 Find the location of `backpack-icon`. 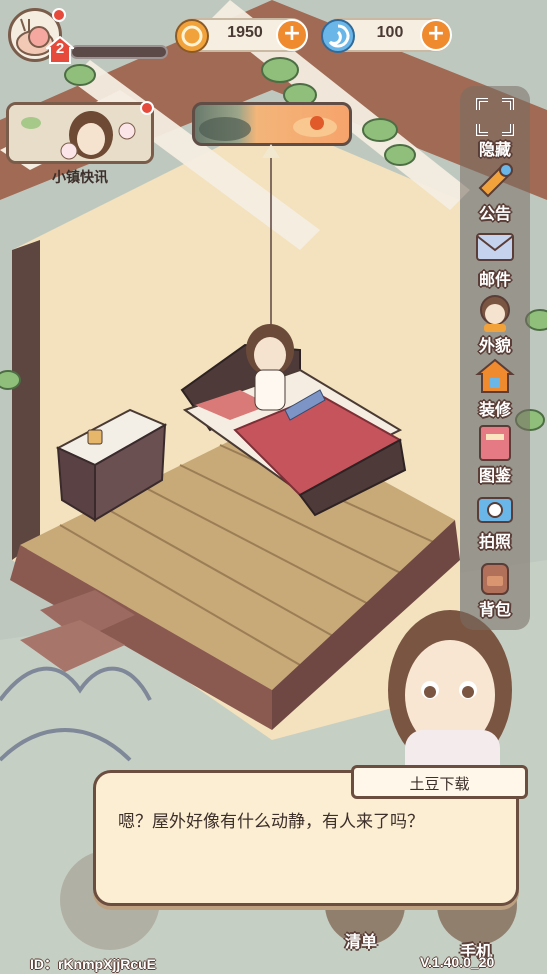

backpack-icon is located at coordinates (495, 579).